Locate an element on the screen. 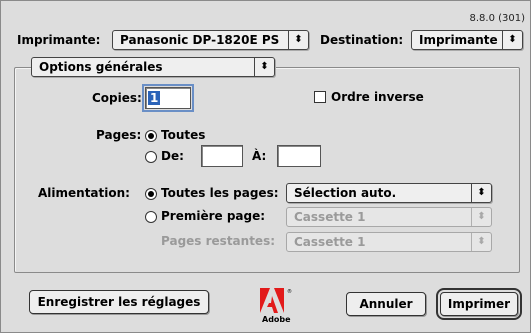 The width and height of the screenshot is (531, 333). adobe-logo-icon: ® Adobe is located at coordinates (276, 306).